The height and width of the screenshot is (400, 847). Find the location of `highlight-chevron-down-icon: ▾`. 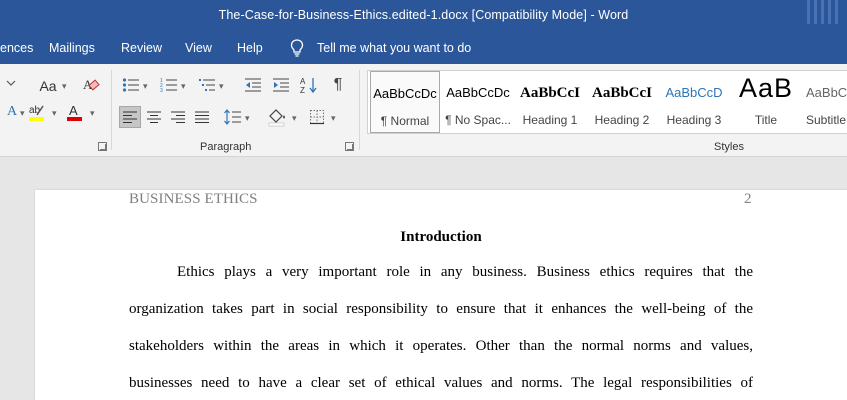

highlight-chevron-down-icon: ▾ is located at coordinates (54, 113).